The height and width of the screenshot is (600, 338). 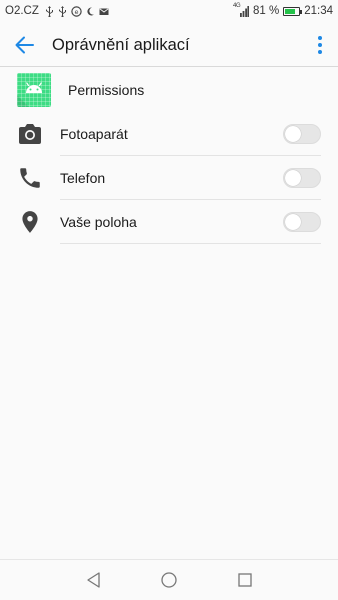 What do you see at coordinates (302, 222) in the screenshot?
I see `location-toggle` at bounding box center [302, 222].